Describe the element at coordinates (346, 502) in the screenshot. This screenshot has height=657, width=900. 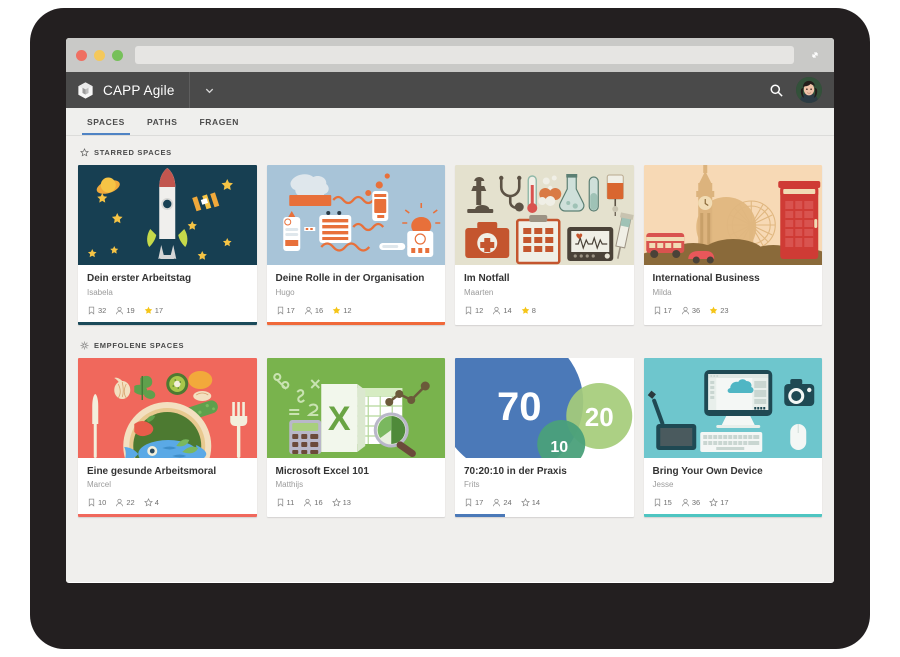
I see `stars-count: 13` at that location.